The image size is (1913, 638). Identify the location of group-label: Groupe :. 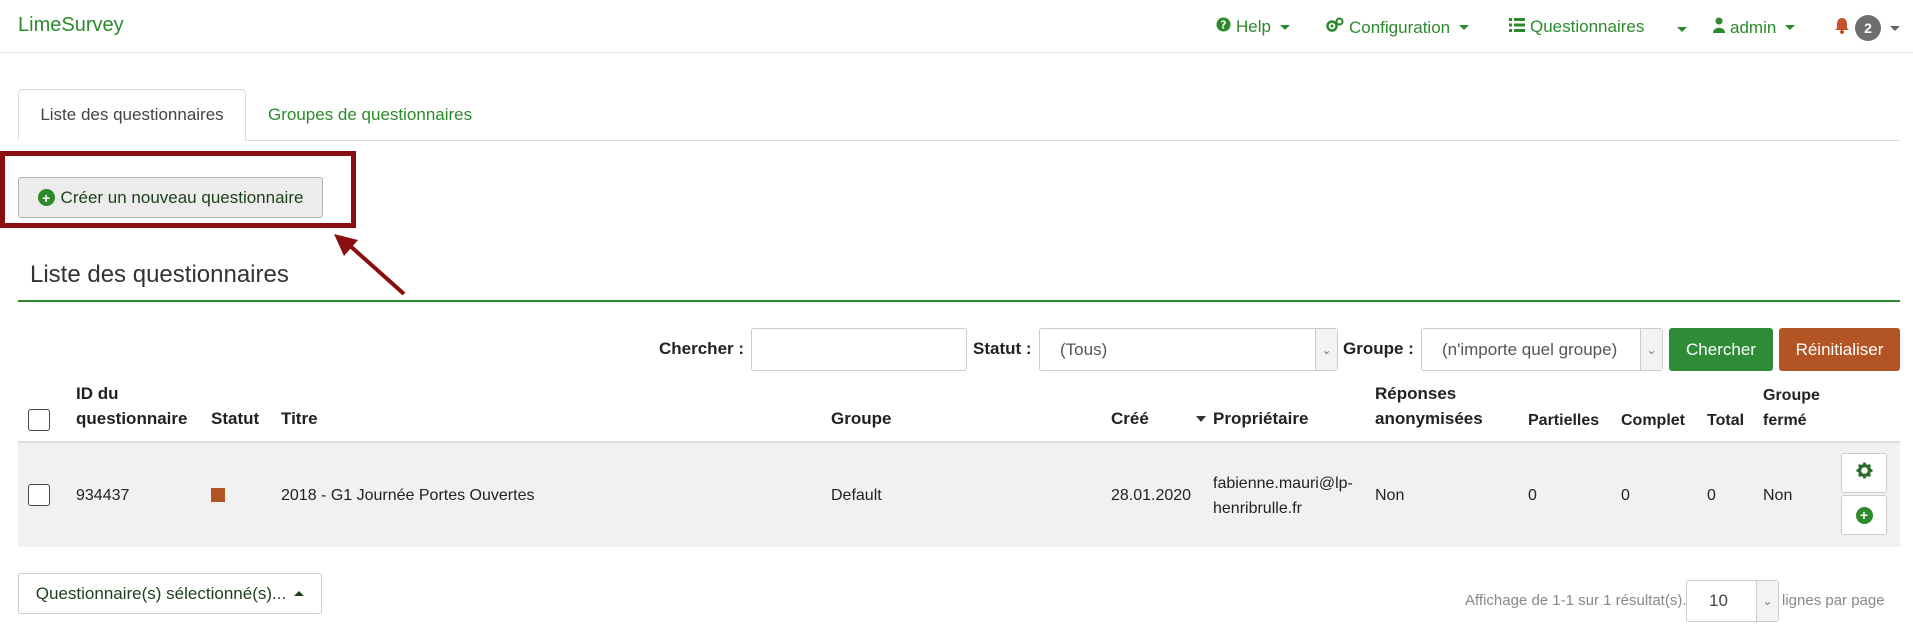
(1378, 348).